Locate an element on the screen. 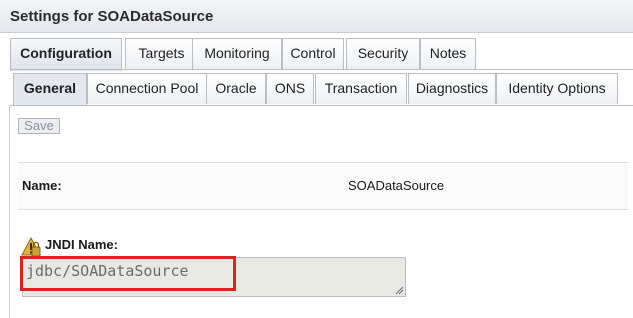  tab-label: Targets is located at coordinates (161, 53).